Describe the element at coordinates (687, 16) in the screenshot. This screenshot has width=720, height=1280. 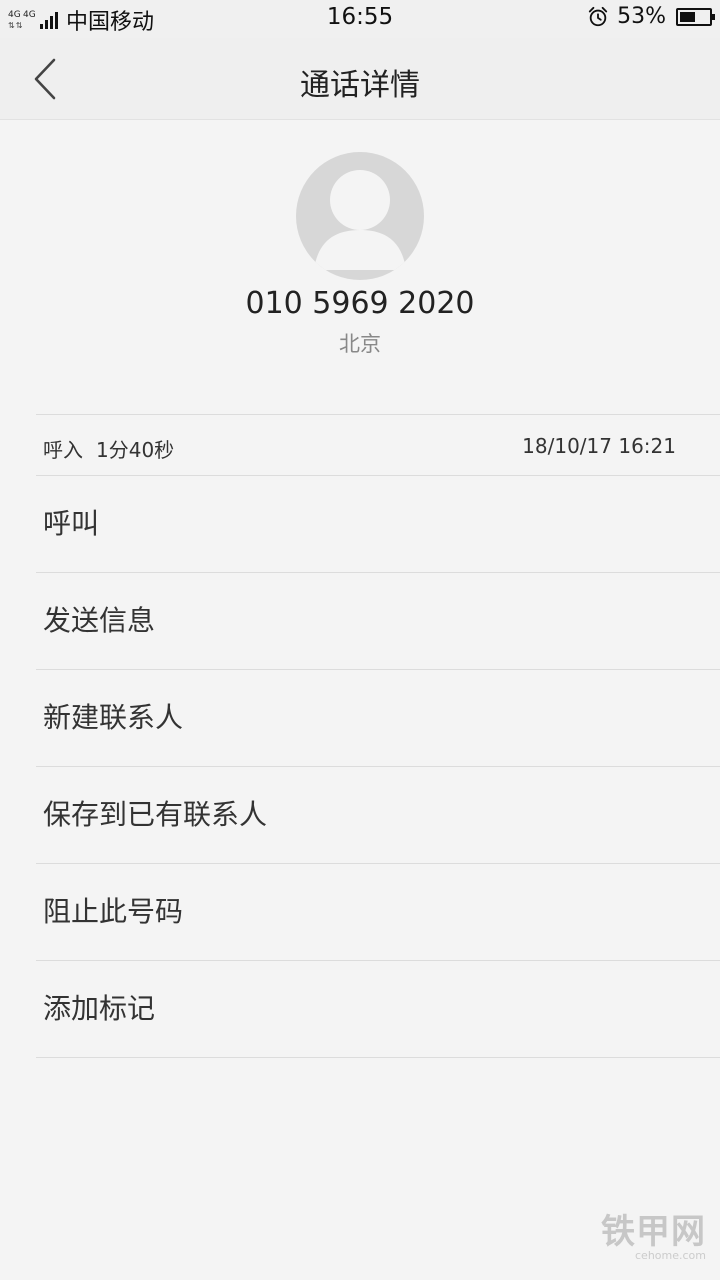
I see `battery-level-fill` at that location.